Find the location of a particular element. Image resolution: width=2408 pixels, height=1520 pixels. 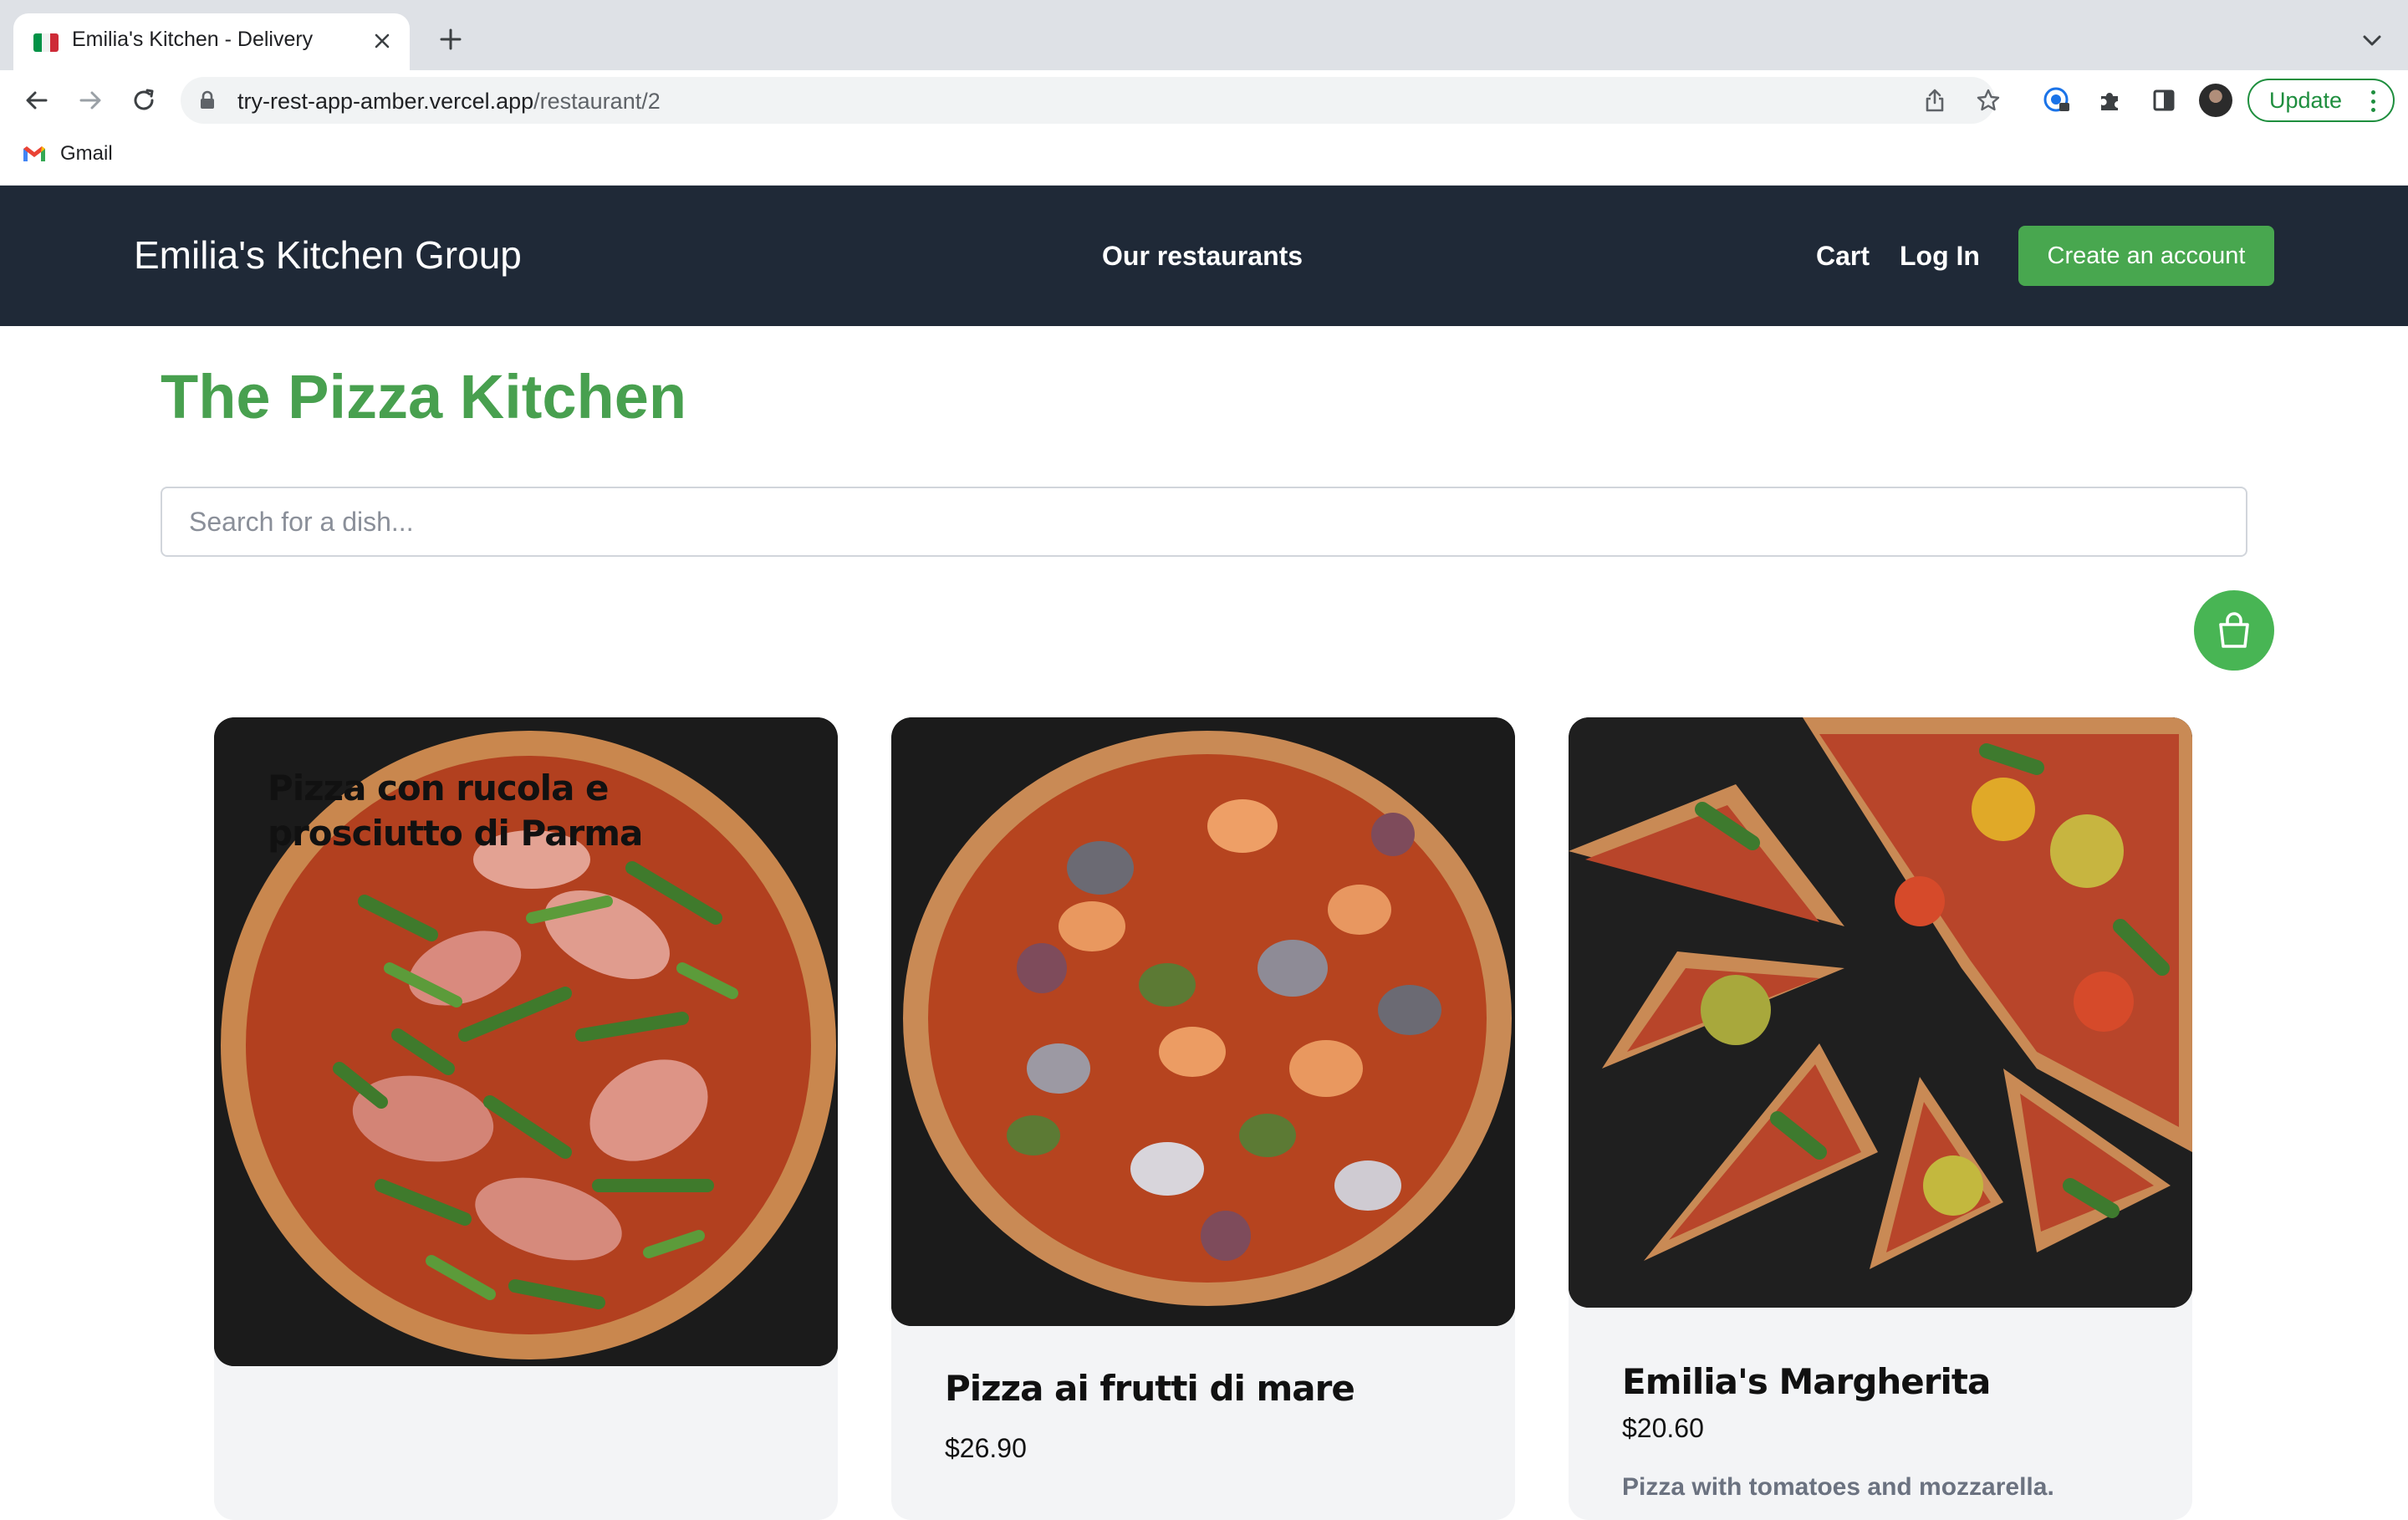

lock-icon is located at coordinates (208, 102).